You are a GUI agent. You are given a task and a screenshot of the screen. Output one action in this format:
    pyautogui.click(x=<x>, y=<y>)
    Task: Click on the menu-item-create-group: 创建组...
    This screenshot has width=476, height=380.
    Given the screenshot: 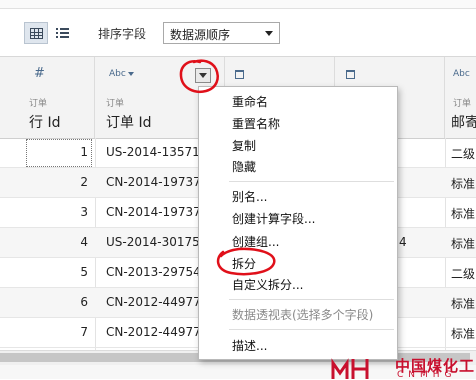 What is the action you would take?
    pyautogui.click(x=255, y=241)
    